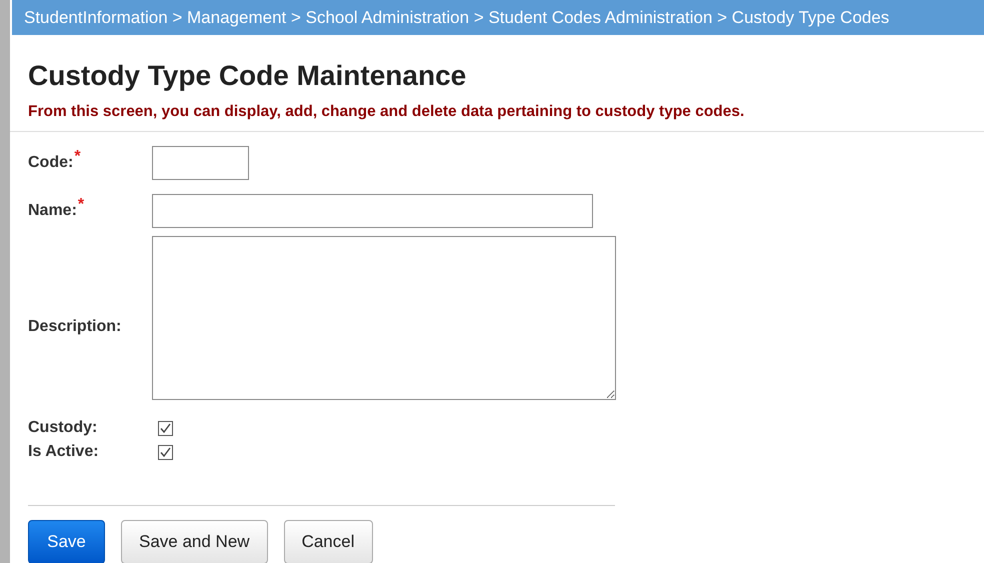 This screenshot has height=563, width=984. What do you see at coordinates (51, 162) in the screenshot?
I see `field-label: Code:` at bounding box center [51, 162].